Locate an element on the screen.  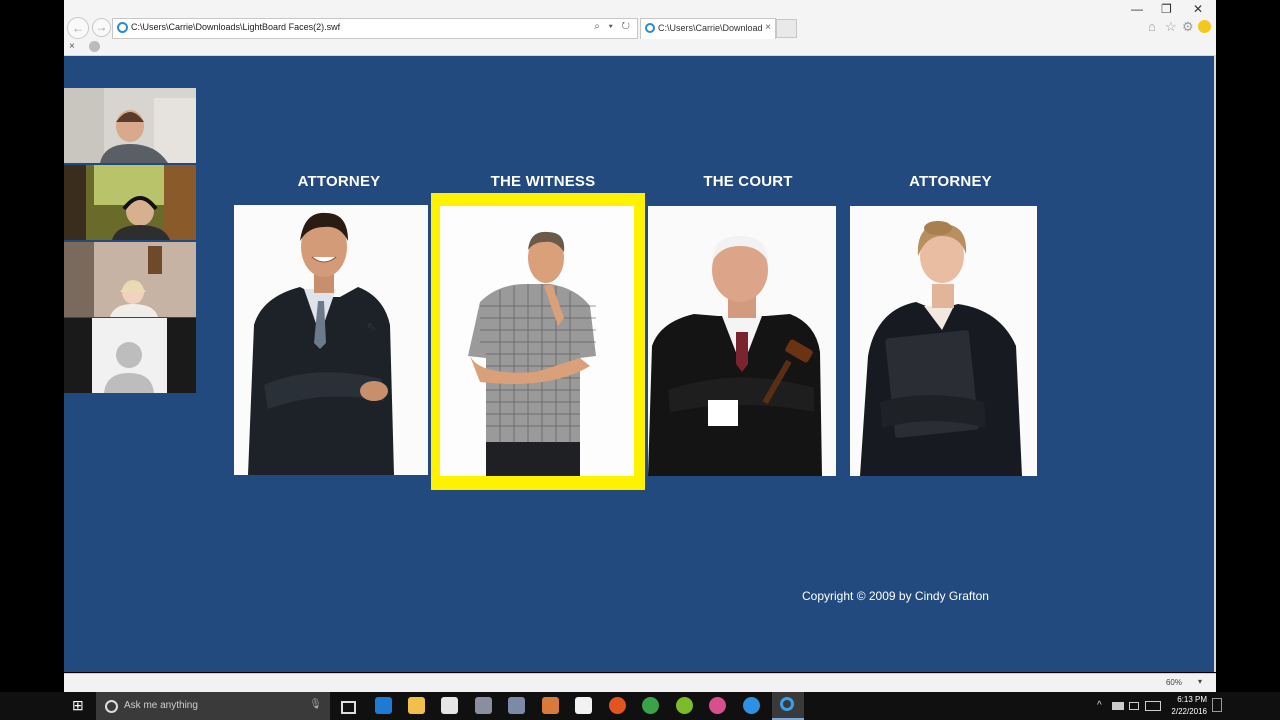
zoom-level: 60% is located at coordinates (1174, 682).